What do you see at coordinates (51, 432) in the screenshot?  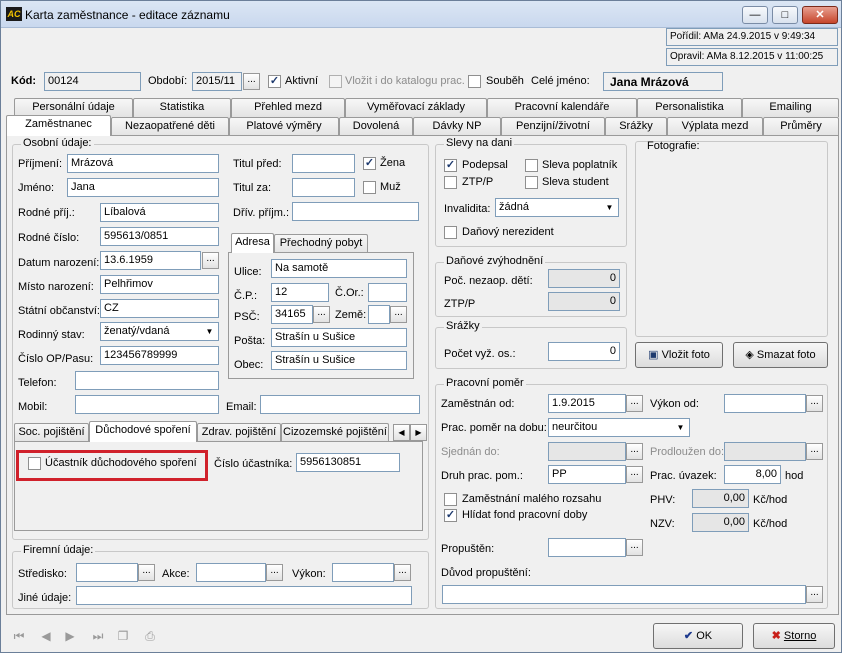 I see `tab-soc-pojisteni: Soc. pojištění` at bounding box center [51, 432].